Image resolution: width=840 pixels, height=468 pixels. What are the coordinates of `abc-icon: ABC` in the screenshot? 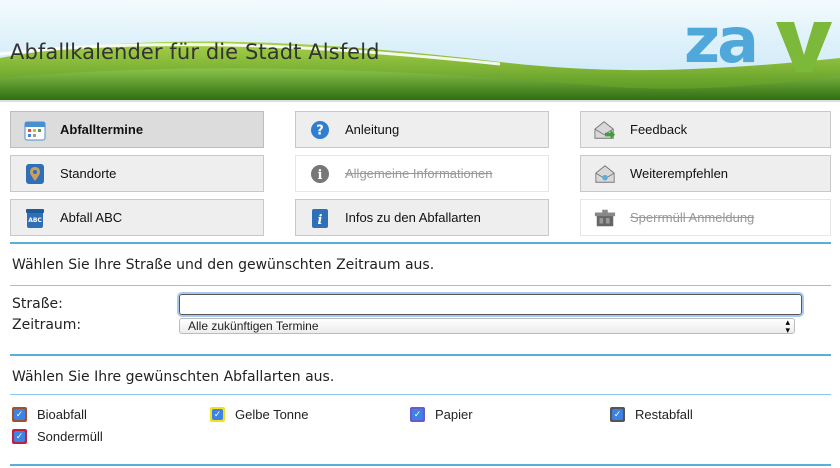 It's located at (35, 218).